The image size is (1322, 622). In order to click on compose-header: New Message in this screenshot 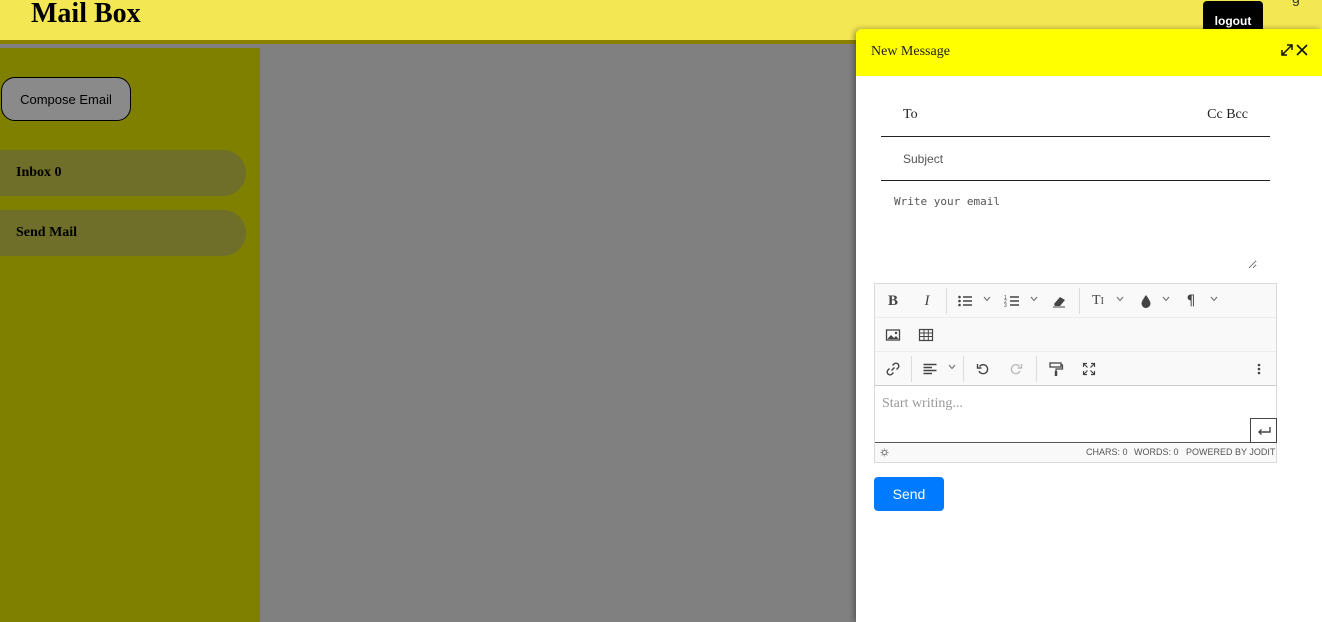, I will do `click(1089, 52)`.